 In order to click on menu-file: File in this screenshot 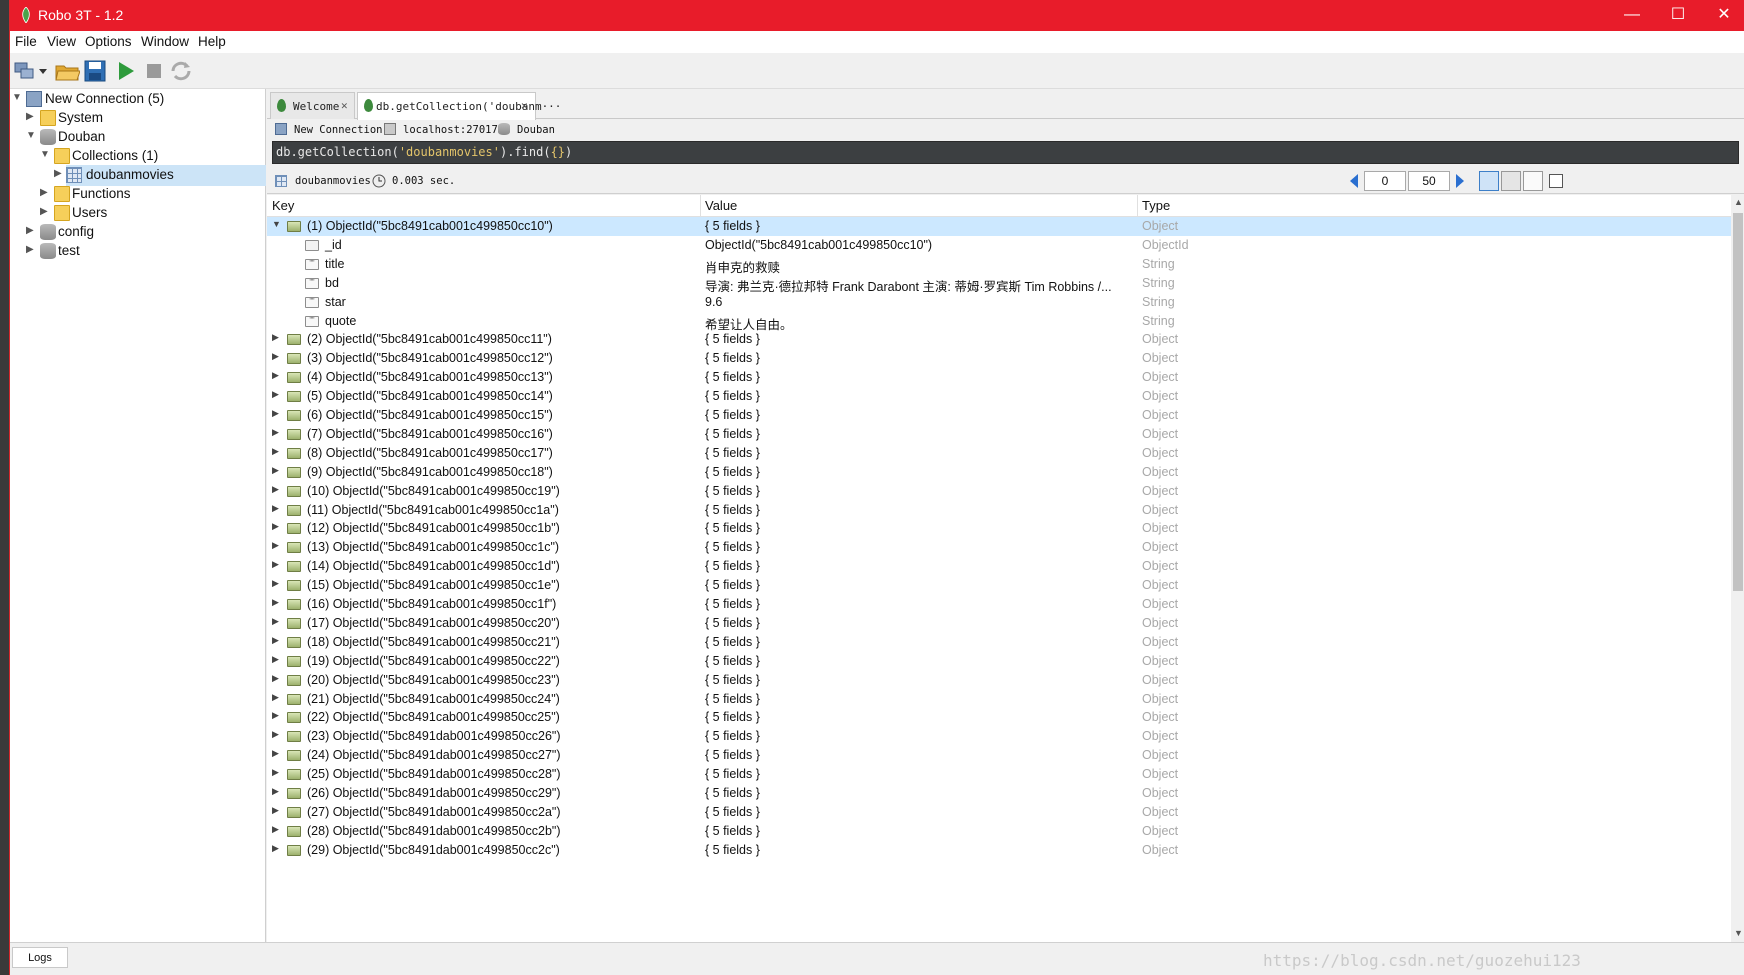, I will do `click(26, 41)`.